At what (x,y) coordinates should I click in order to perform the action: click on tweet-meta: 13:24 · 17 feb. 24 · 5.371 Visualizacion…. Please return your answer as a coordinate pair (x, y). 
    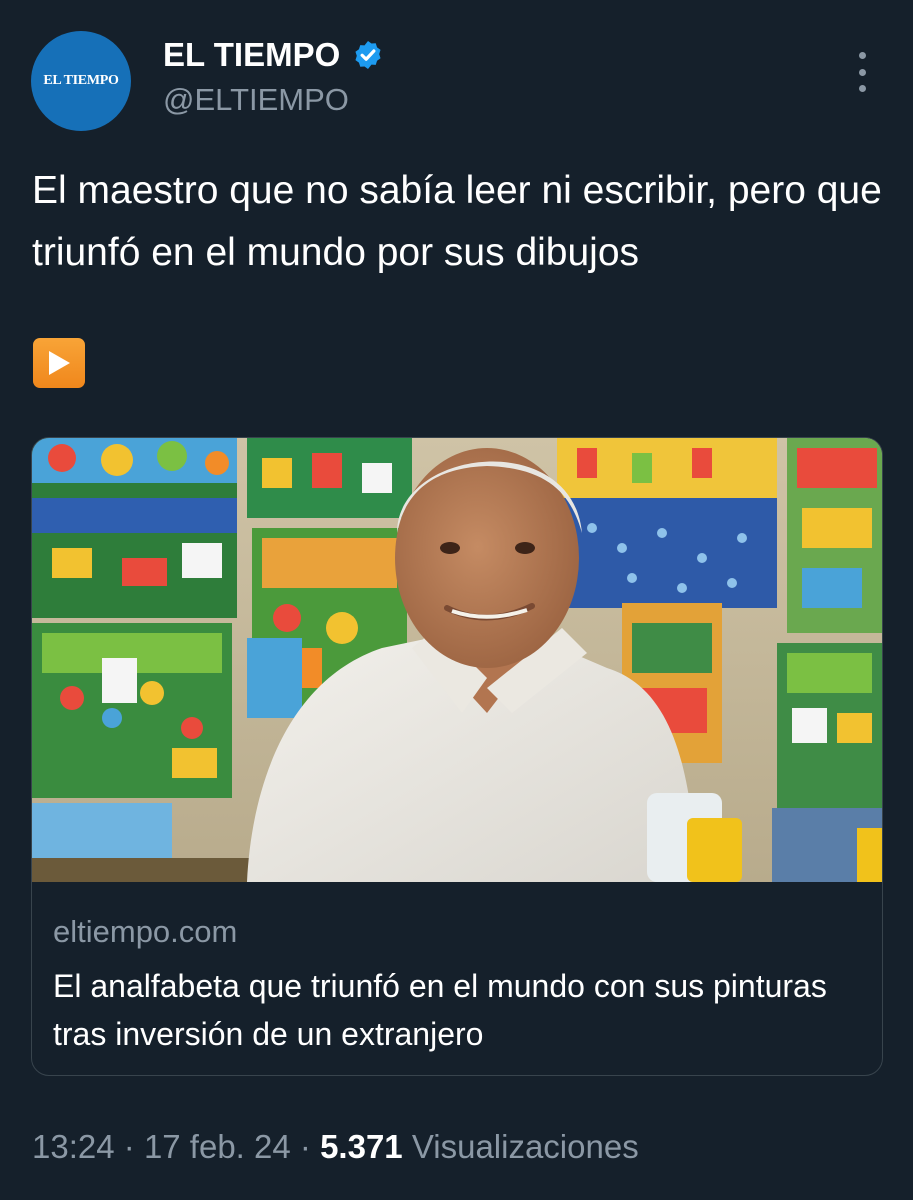
    Looking at the image, I should click on (335, 1147).